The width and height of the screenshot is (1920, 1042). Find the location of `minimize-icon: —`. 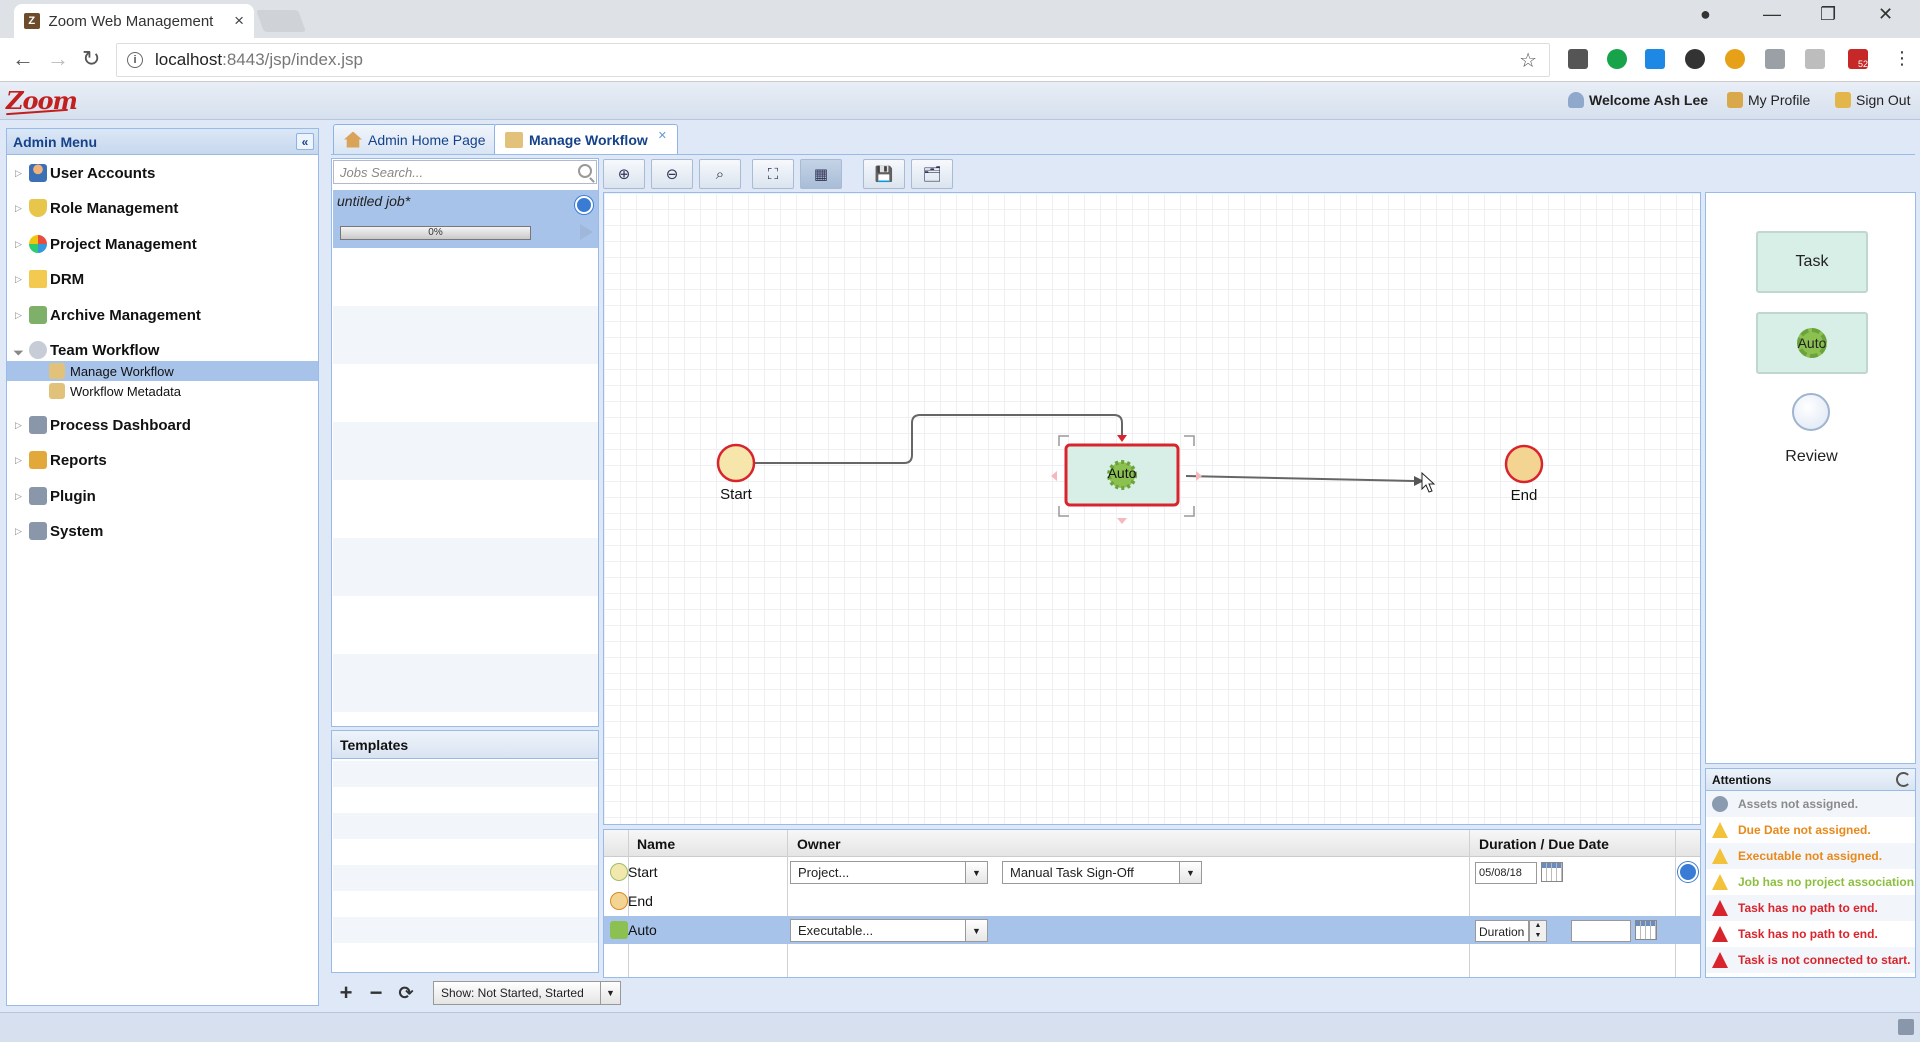

minimize-icon: — is located at coordinates (1772, 14).